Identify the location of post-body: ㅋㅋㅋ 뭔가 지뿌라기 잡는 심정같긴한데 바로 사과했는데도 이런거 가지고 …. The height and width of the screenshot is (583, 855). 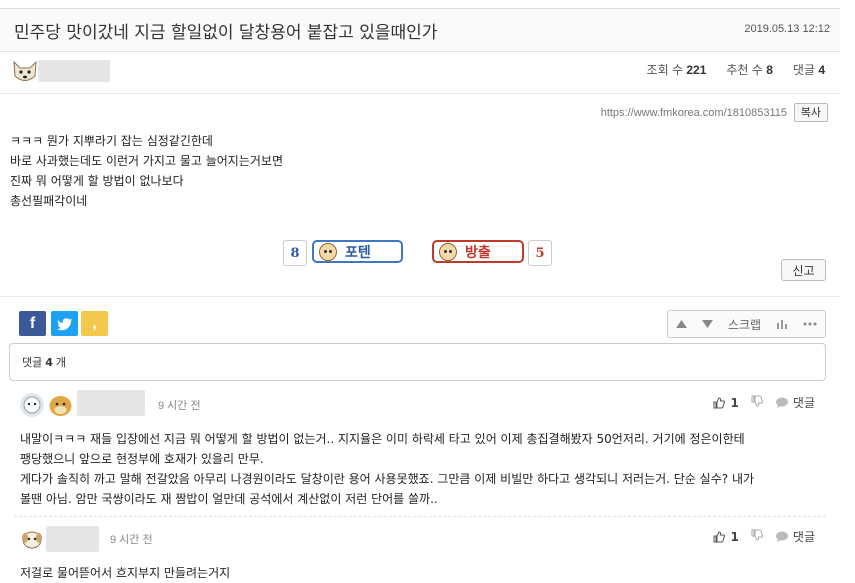
(146, 171).